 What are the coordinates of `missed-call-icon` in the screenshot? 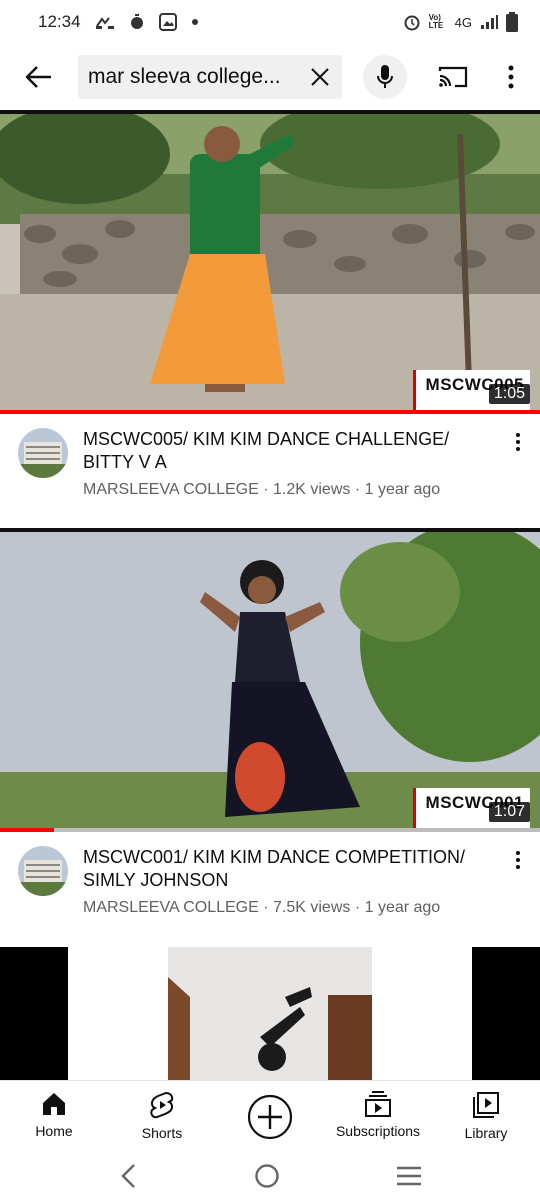 It's located at (105, 22).